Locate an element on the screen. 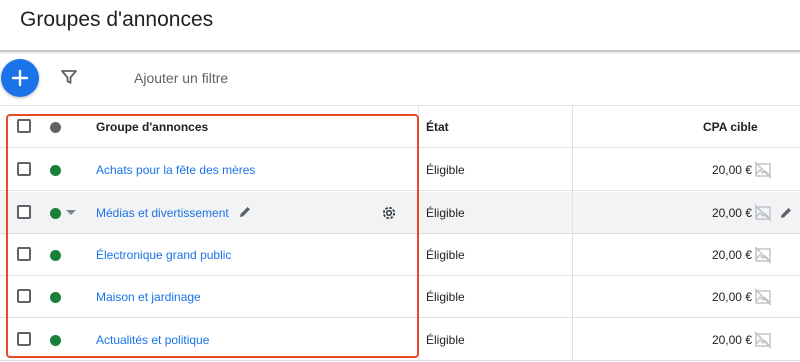 This screenshot has height=362, width=800. column-header-ad-group: Groupe d'annonces is located at coordinates (152, 127).